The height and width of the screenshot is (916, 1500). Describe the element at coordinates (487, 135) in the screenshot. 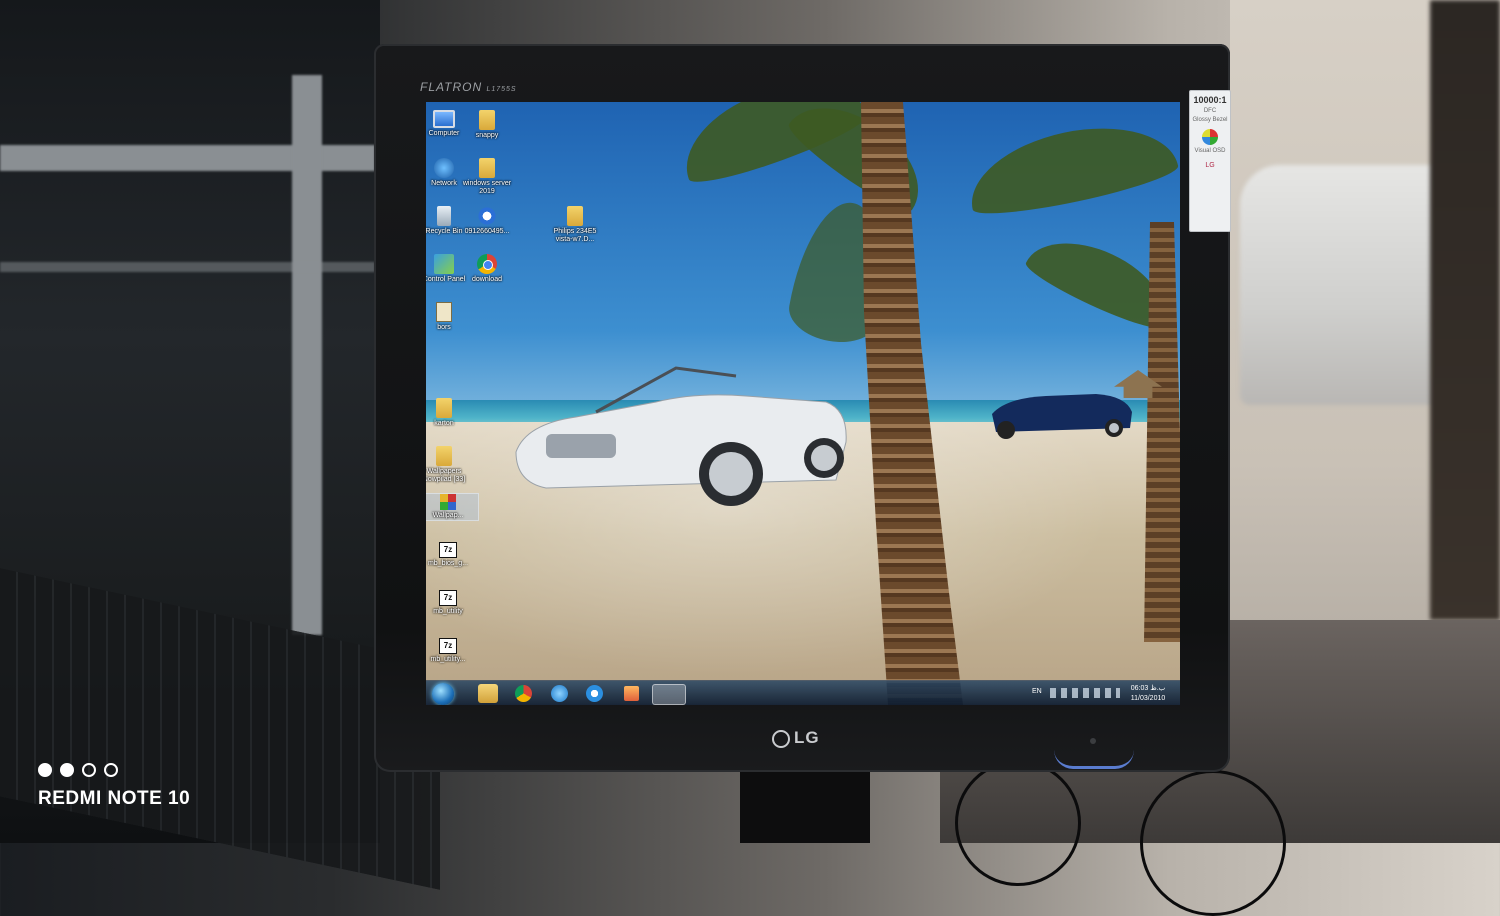

I see `desktop-icon-label: snappy` at that location.